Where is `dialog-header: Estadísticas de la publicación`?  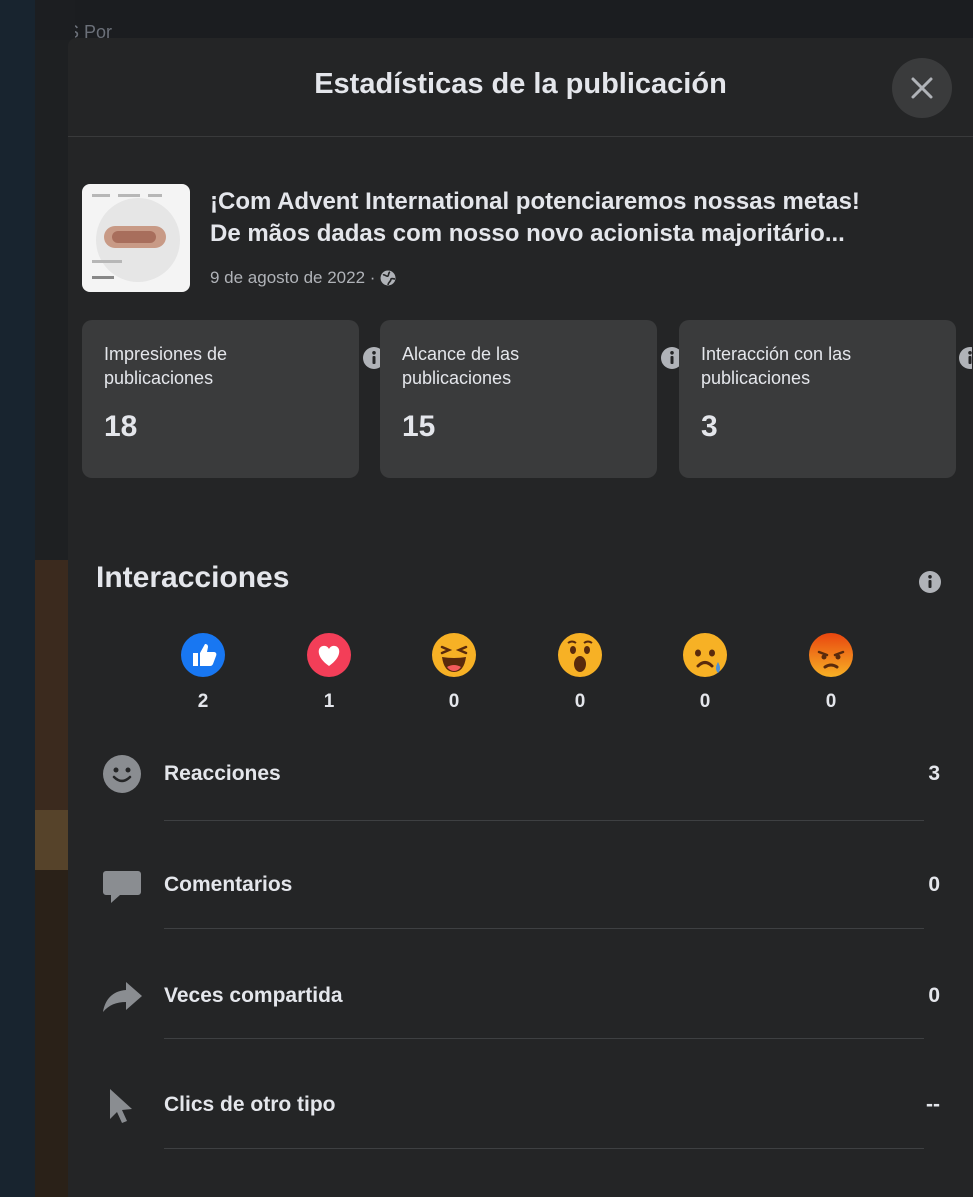 dialog-header: Estadísticas de la publicación is located at coordinates (520, 87).